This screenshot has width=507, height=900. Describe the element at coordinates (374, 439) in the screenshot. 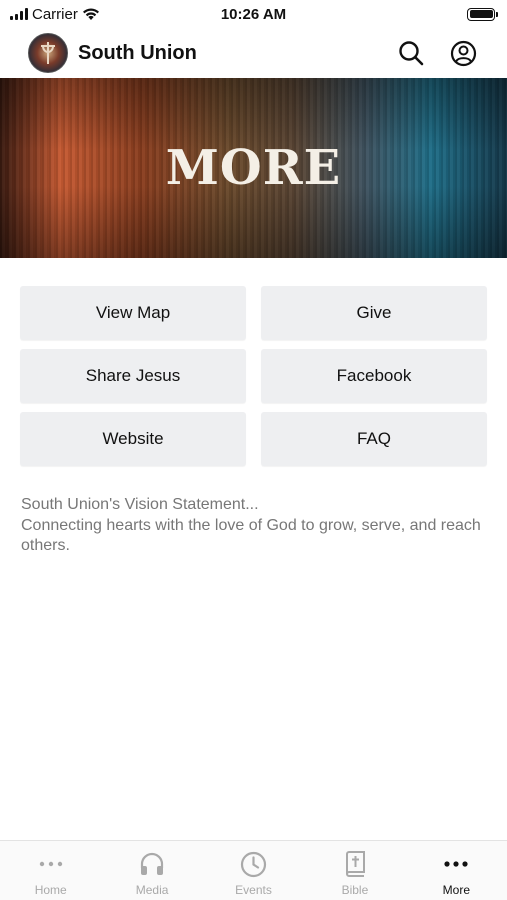

I see `faq-button: FAQ` at that location.